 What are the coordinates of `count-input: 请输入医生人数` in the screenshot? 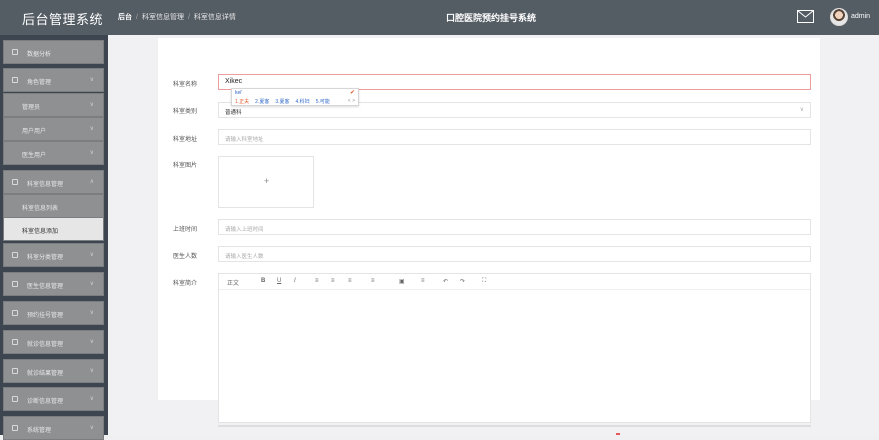 It's located at (514, 254).